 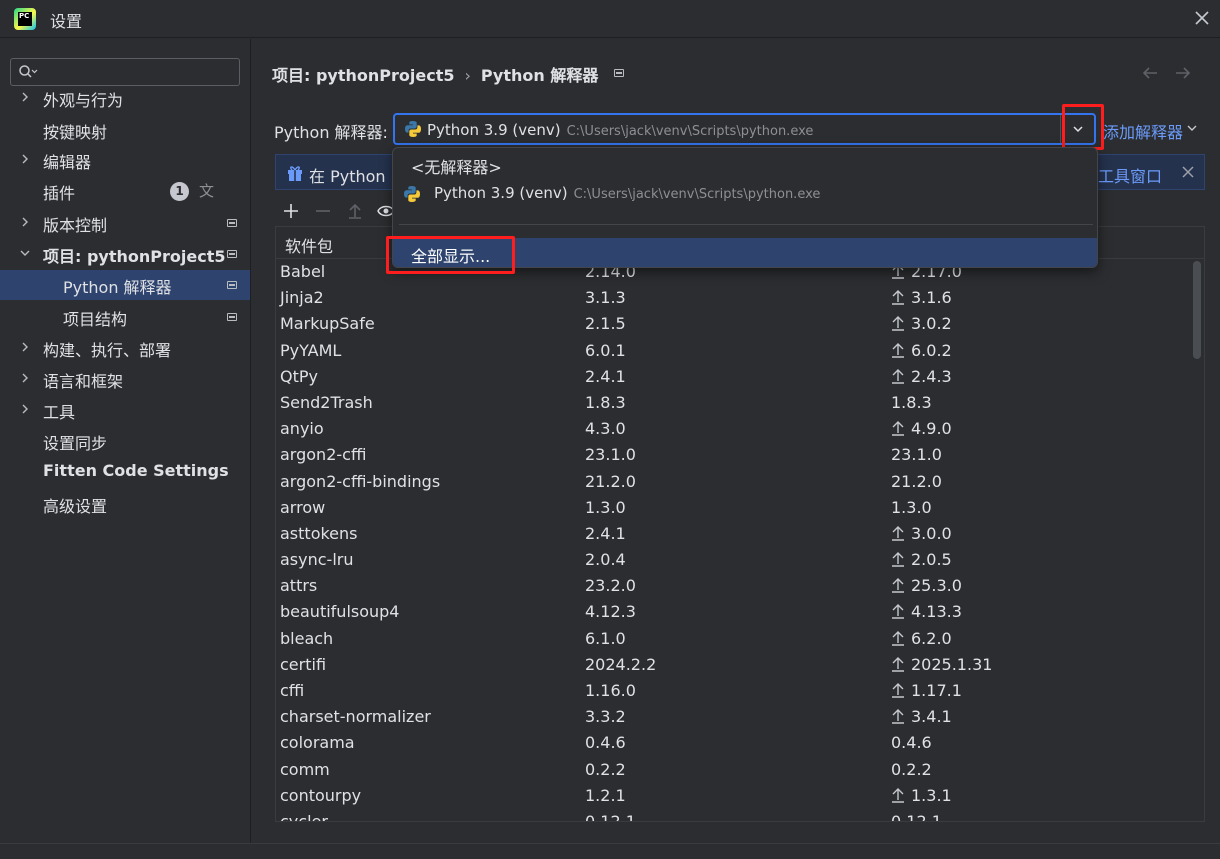 I want to click on package-latest-version: 0.4.6, so click(x=911, y=742).